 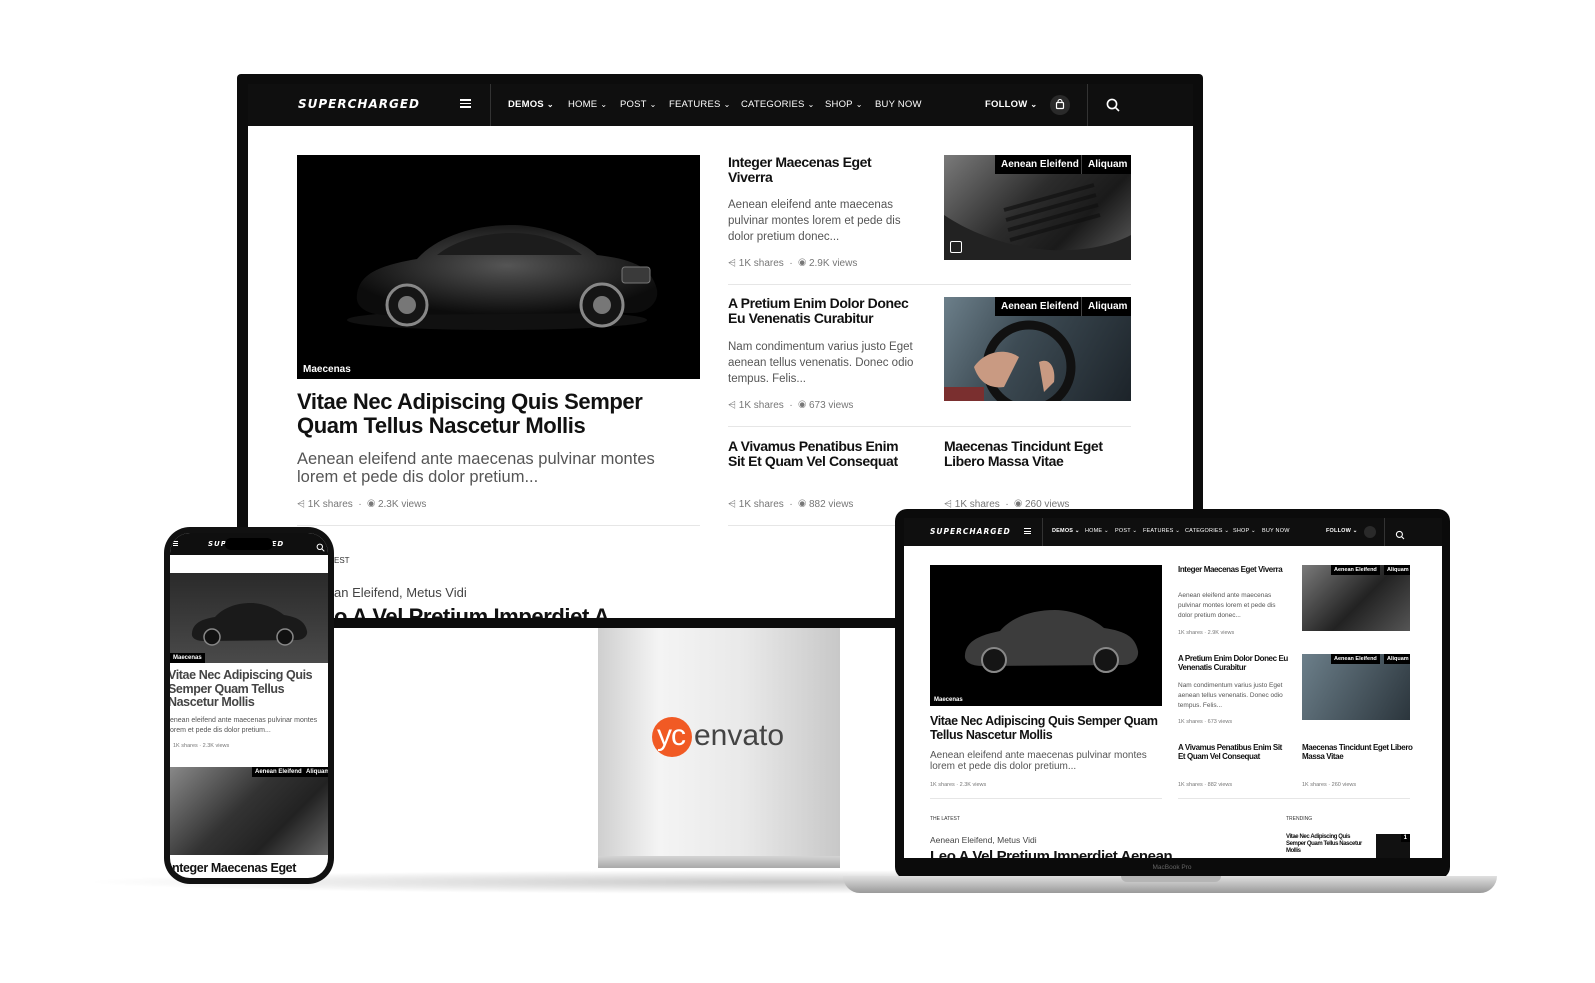 I want to click on phone-next-title: nteger Maecenas Eget, so click(x=250, y=868).